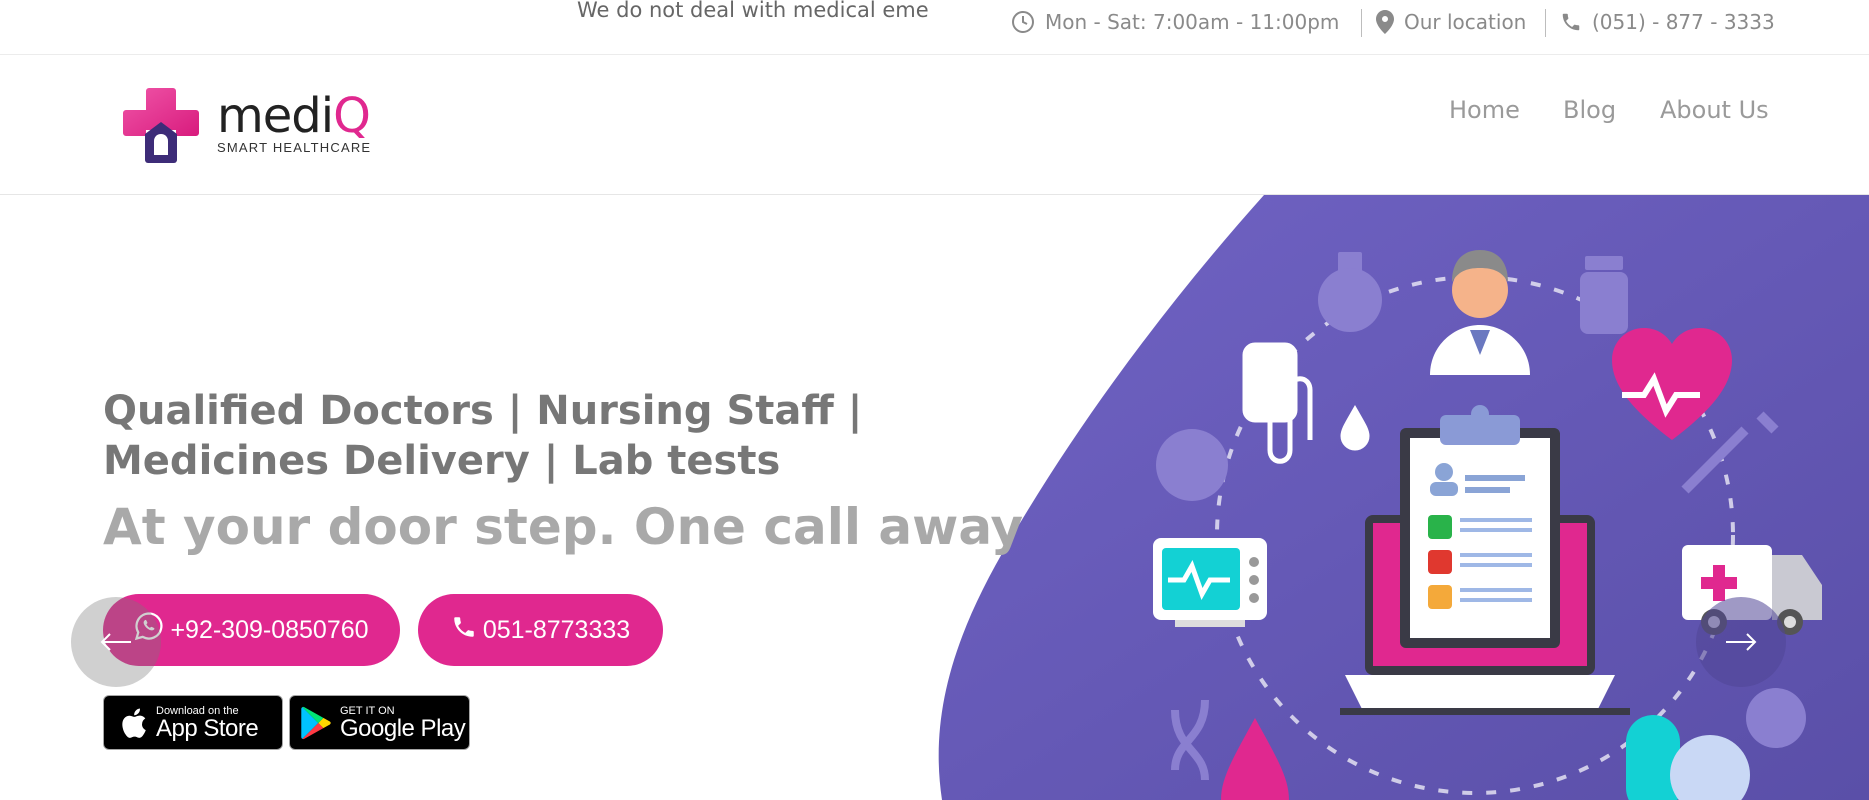 The image size is (1869, 800). Describe the element at coordinates (1589, 110) in the screenshot. I see `nav-blog: Blog` at that location.